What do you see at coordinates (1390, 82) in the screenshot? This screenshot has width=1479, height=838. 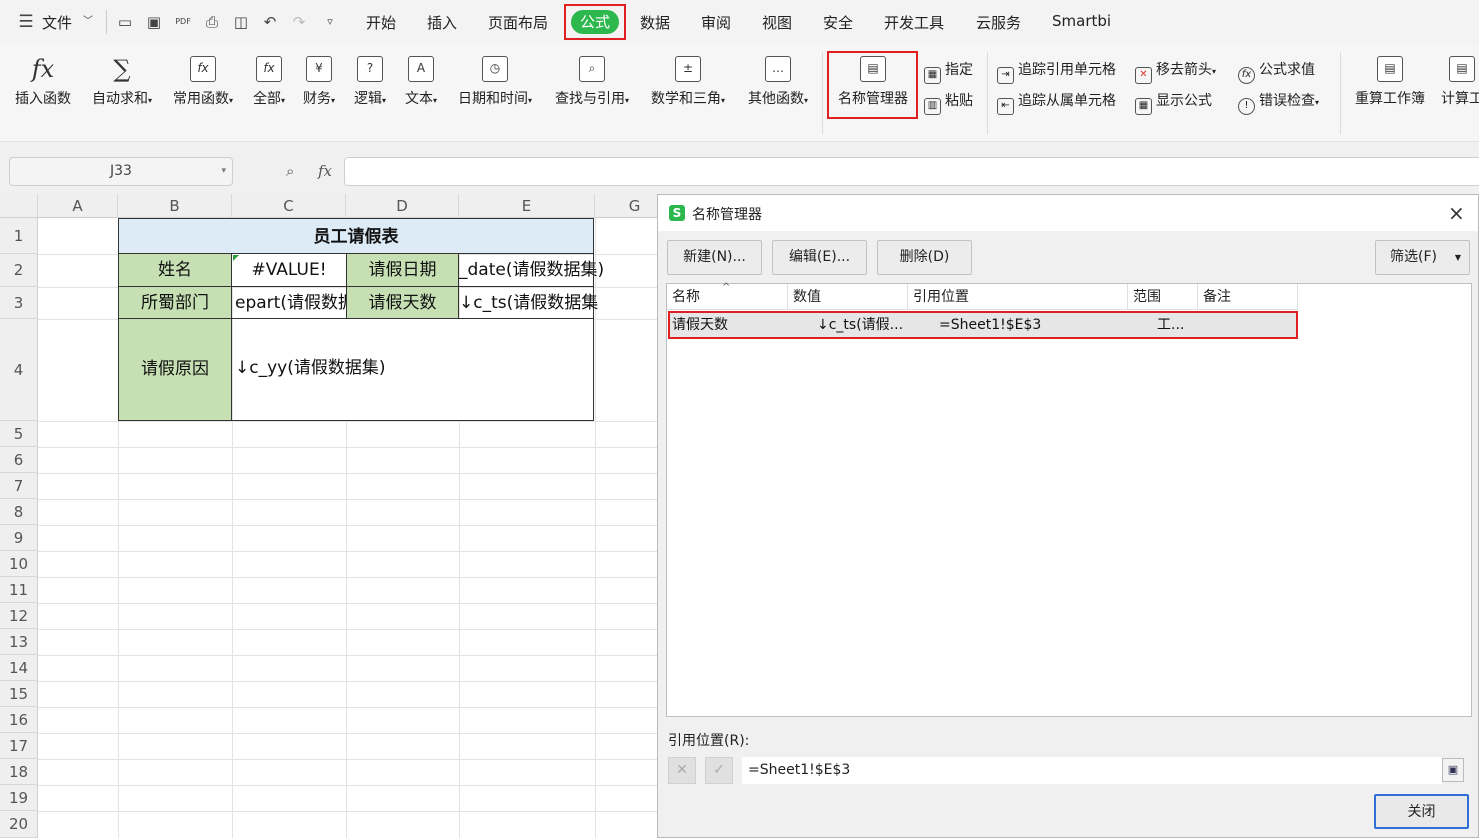 I see `recalc-workbook-button: ▤ 重算工作簿` at bounding box center [1390, 82].